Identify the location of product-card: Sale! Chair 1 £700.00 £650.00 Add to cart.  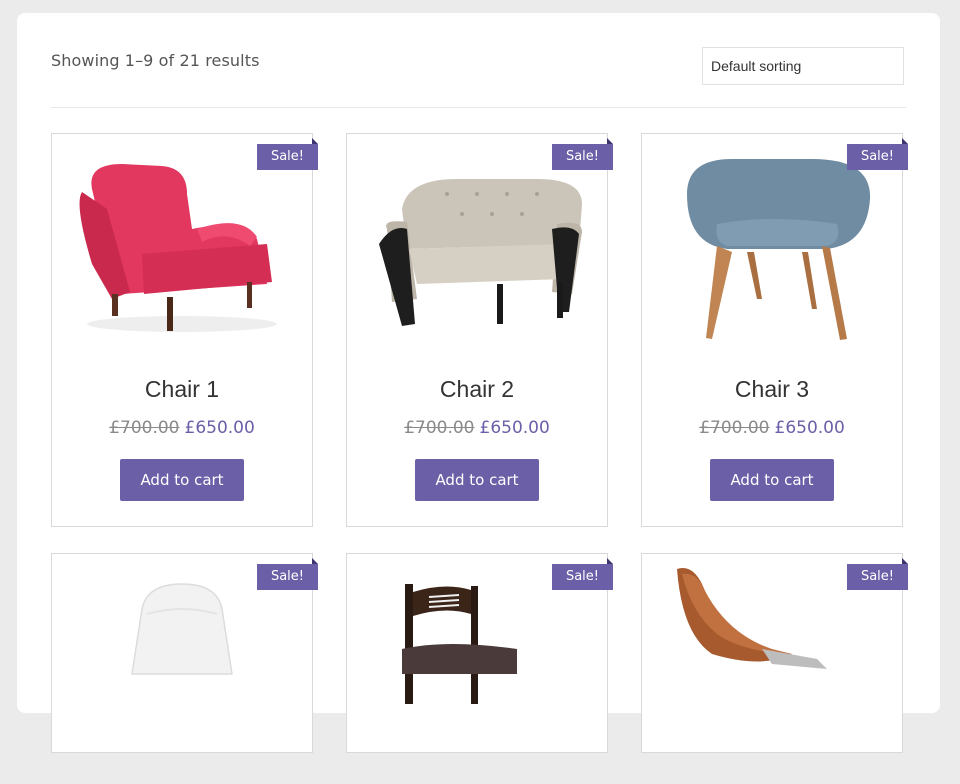
(184, 330).